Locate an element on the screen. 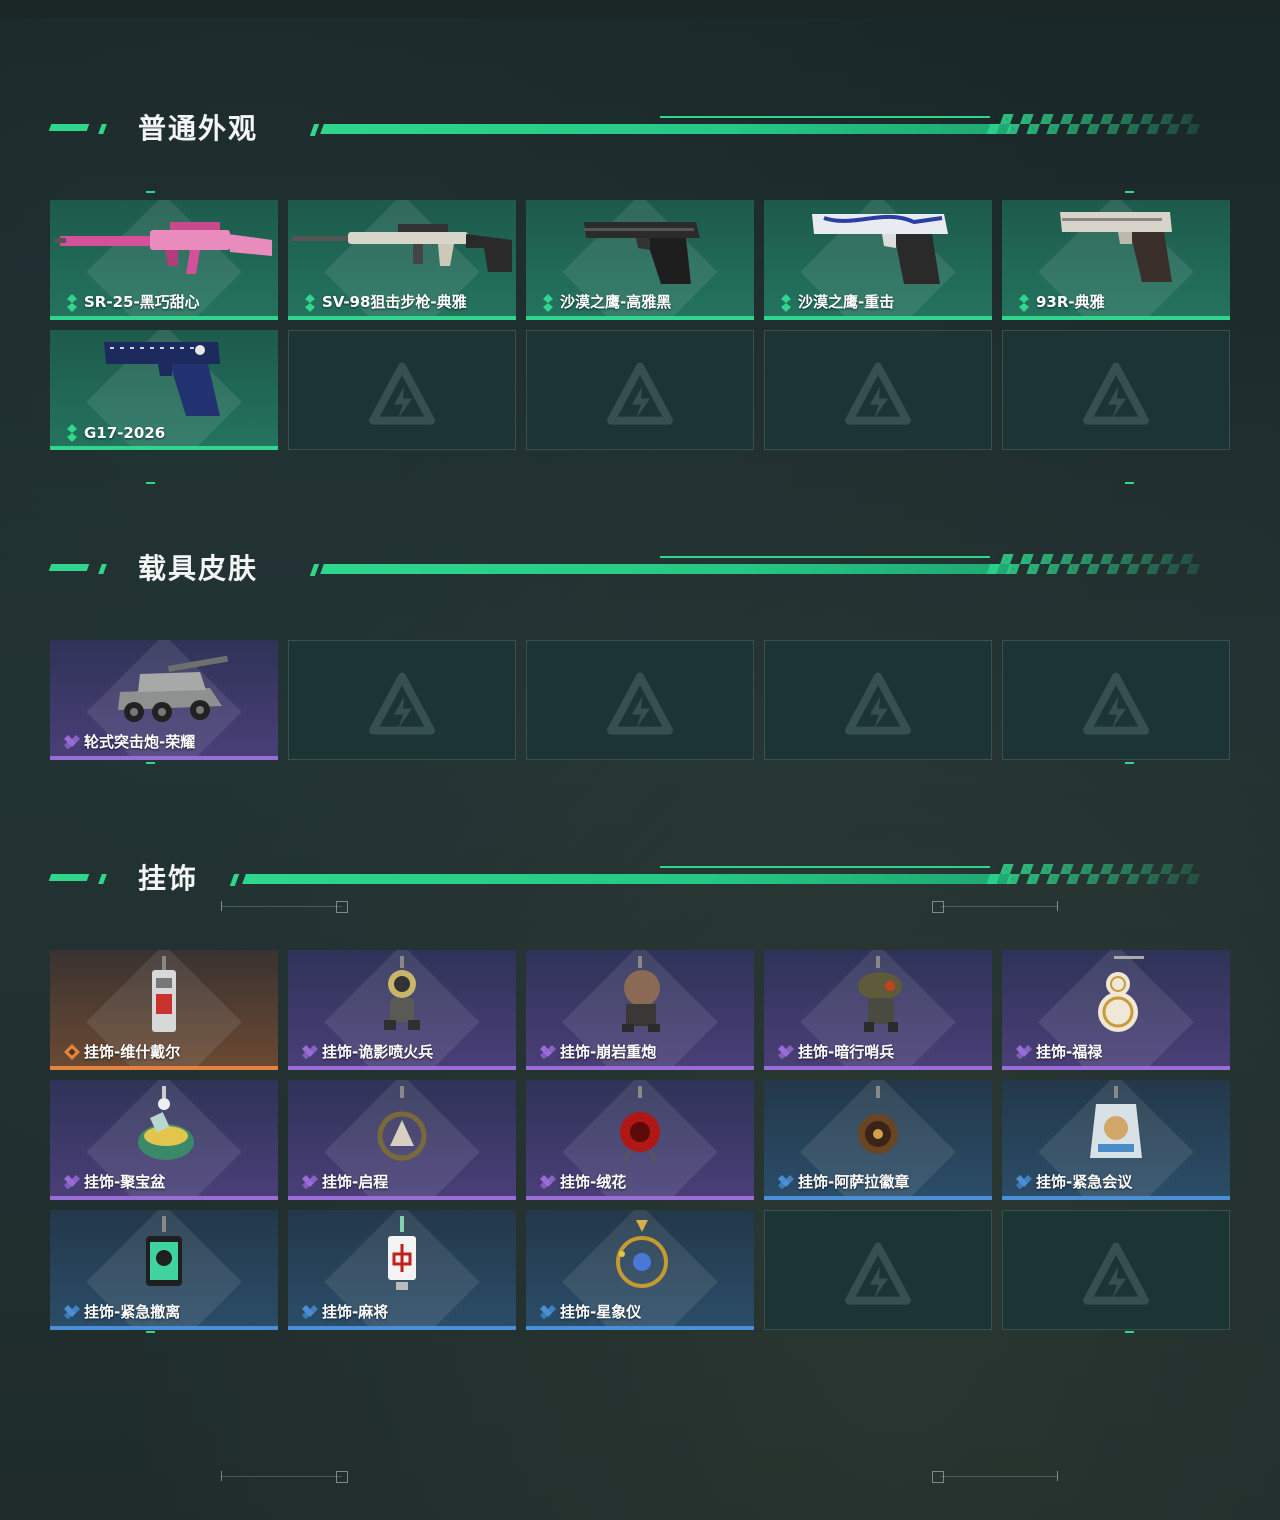 This screenshot has height=1520, width=1280. charm-gunner-icon is located at coordinates (640, 997).